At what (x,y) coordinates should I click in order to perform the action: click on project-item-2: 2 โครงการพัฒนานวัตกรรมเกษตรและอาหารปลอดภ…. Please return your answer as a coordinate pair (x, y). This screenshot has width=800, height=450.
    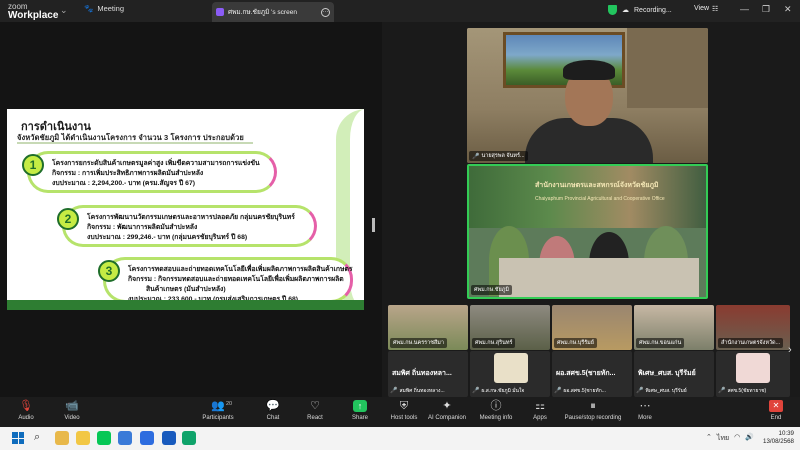
    Looking at the image, I should click on (187, 226).